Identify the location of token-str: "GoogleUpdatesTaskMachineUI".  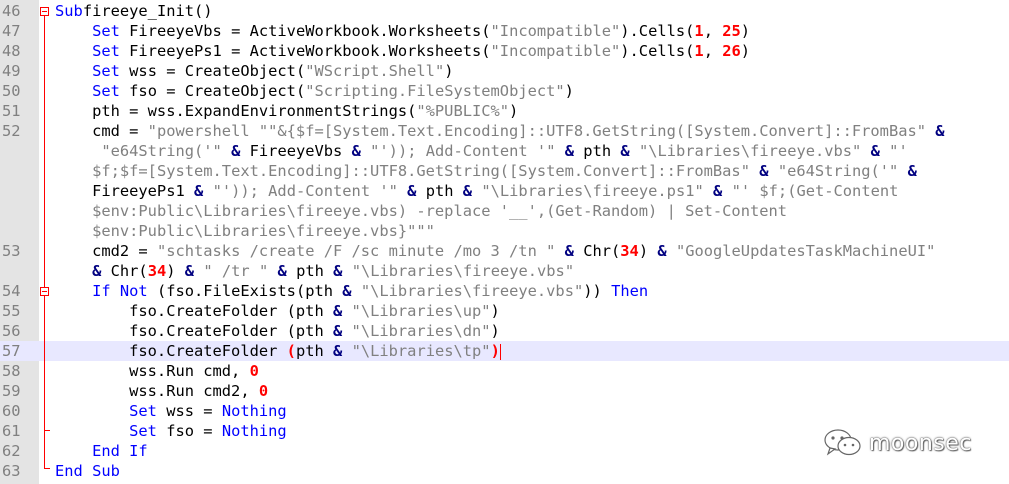
(805, 251).